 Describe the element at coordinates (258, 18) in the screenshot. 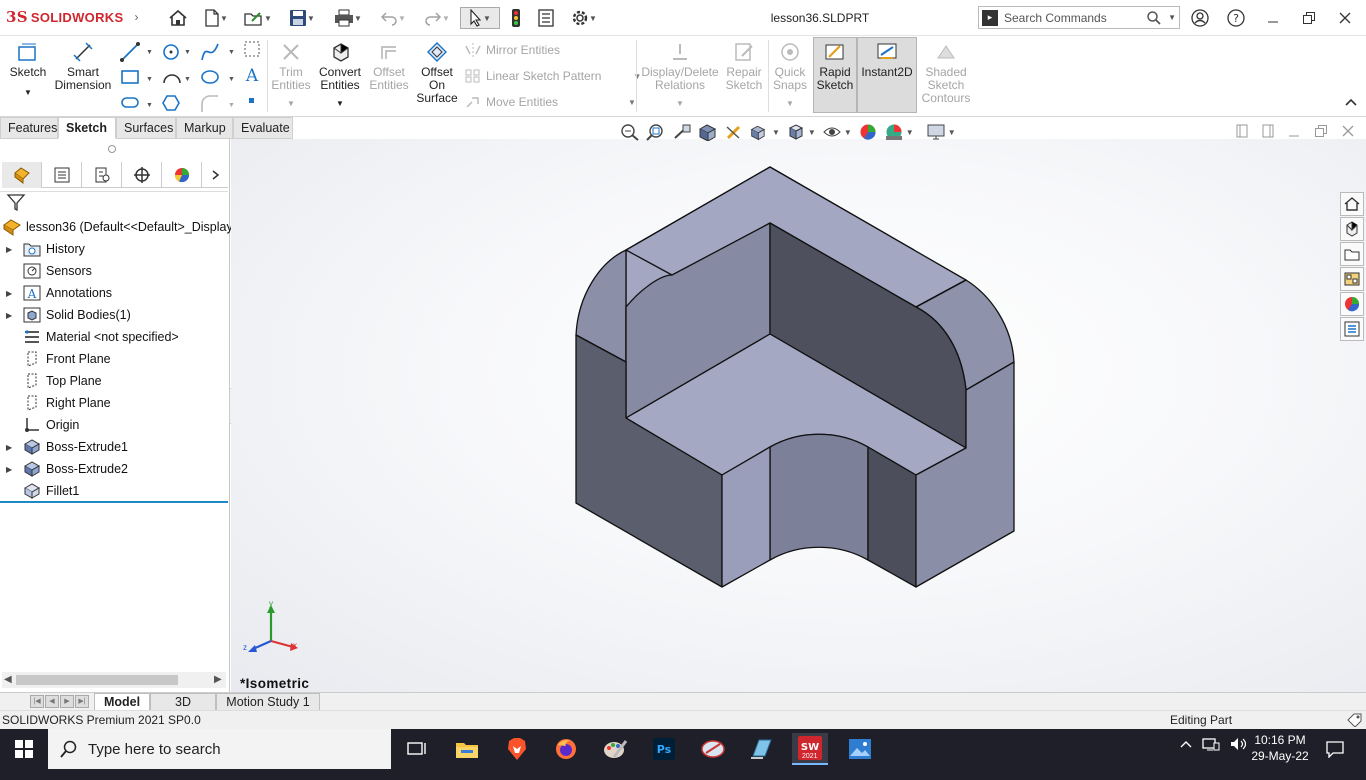

I see `open-document-icon: ▼` at that location.